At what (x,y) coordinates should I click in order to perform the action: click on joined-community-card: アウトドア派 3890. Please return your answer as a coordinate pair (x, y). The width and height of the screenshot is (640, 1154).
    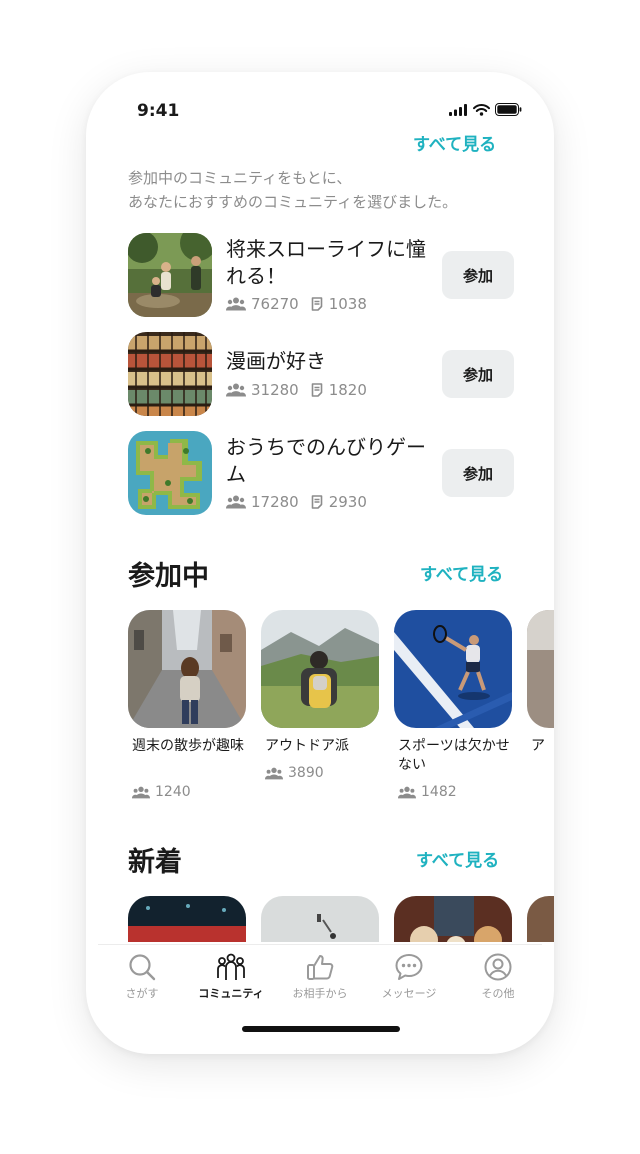
    Looking at the image, I should click on (321, 695).